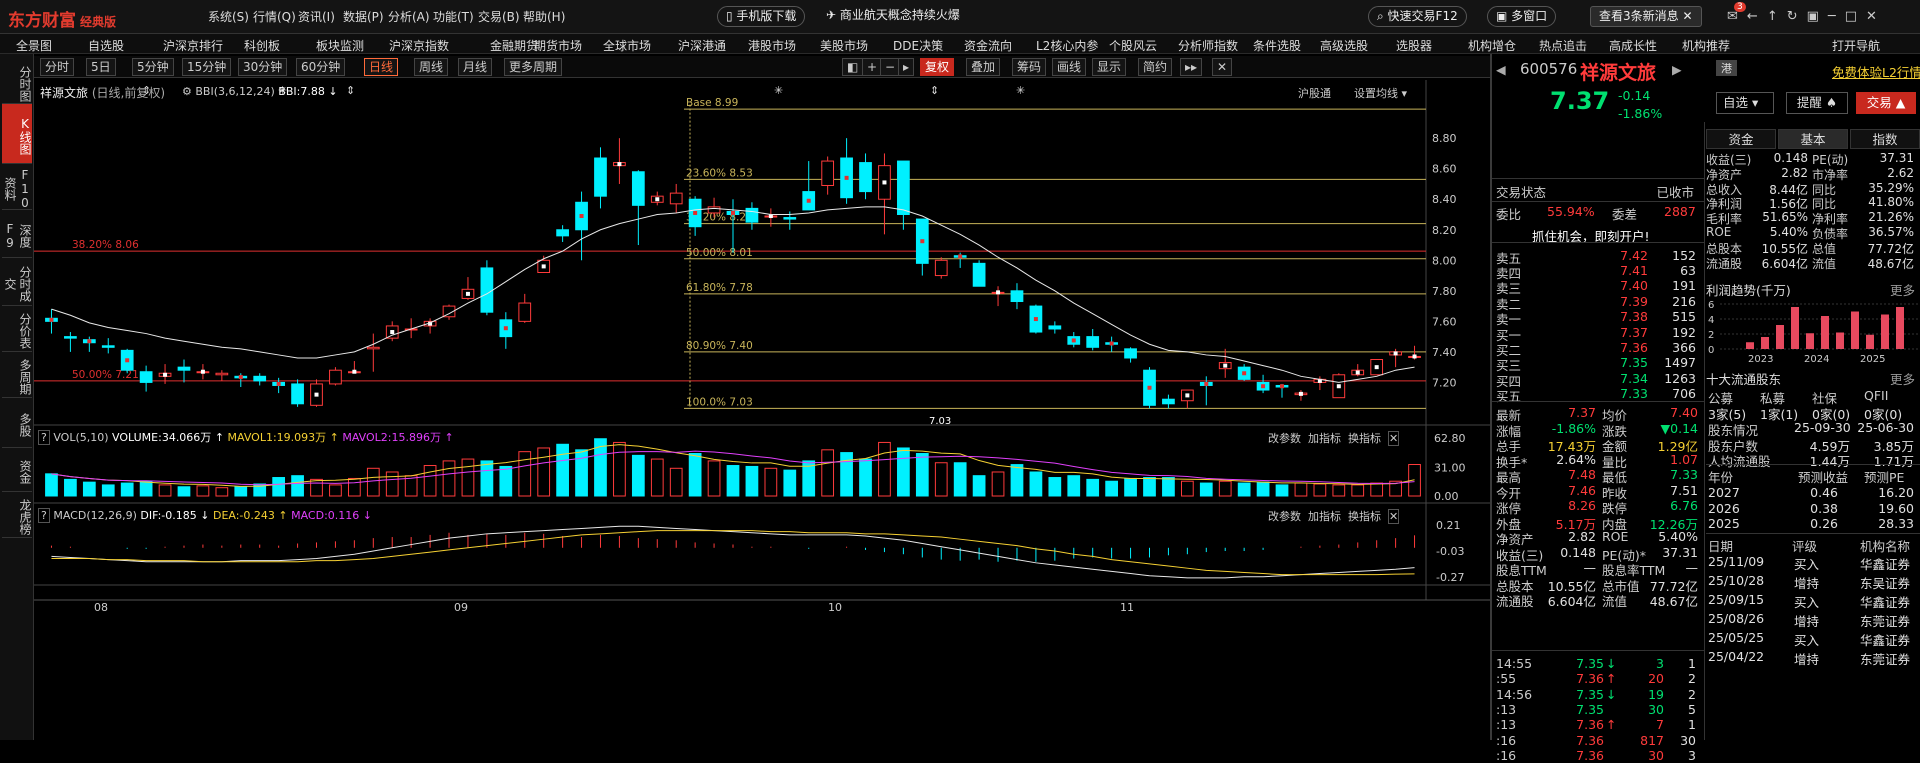 Image resolution: width=1920 pixels, height=763 pixels. Describe the element at coordinates (340, 45) in the screenshot. I see `nav-item-4: 板块监测` at that location.